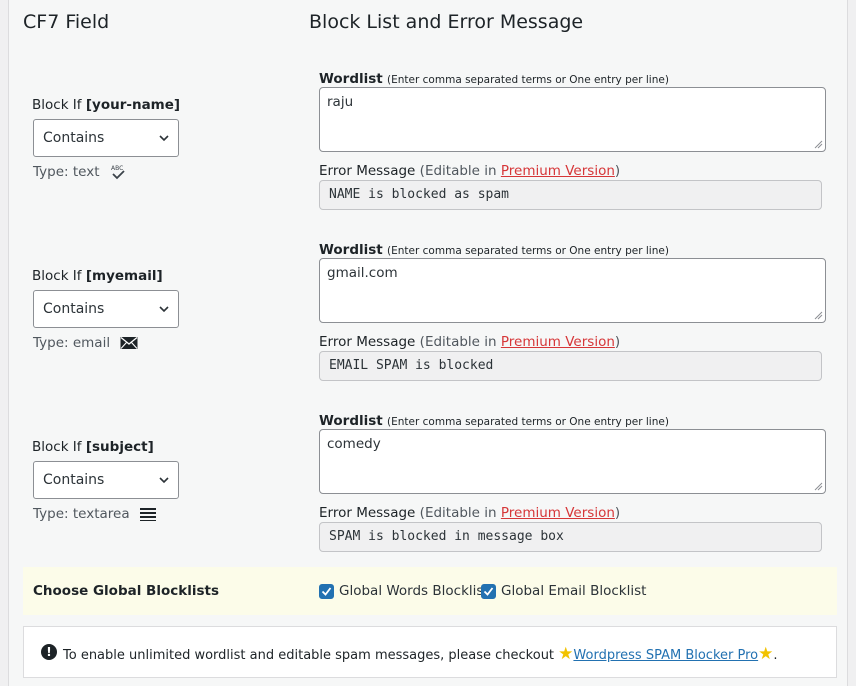 This screenshot has width=856, height=686. Describe the element at coordinates (117, 168) in the screenshot. I see `svg-text: ABC` at that location.